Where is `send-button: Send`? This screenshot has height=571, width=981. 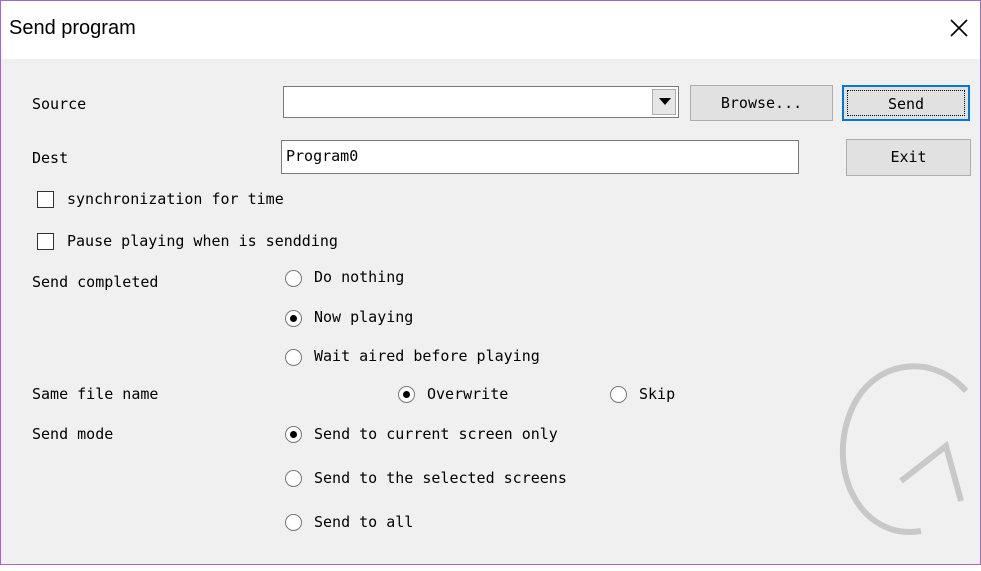 send-button: Send is located at coordinates (906, 103).